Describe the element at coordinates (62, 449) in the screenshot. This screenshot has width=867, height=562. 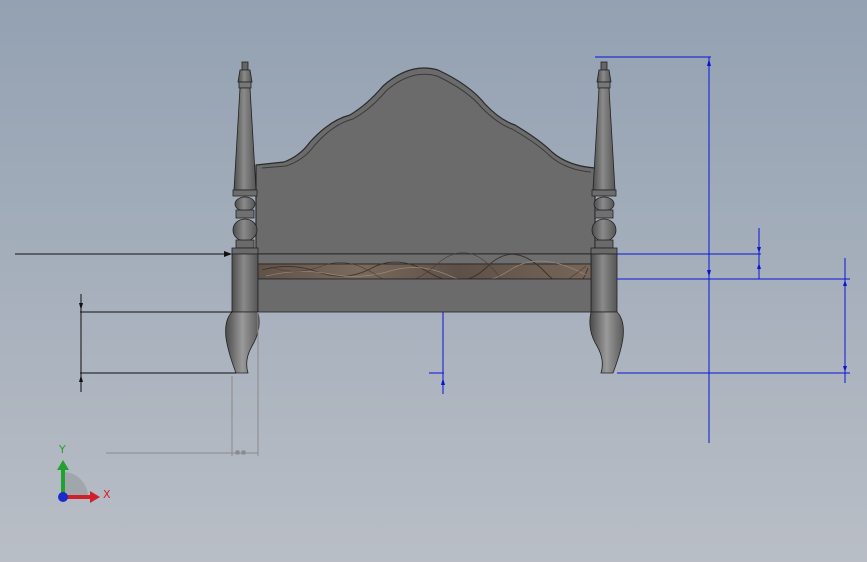
I see `axis-label-y: Y` at that location.